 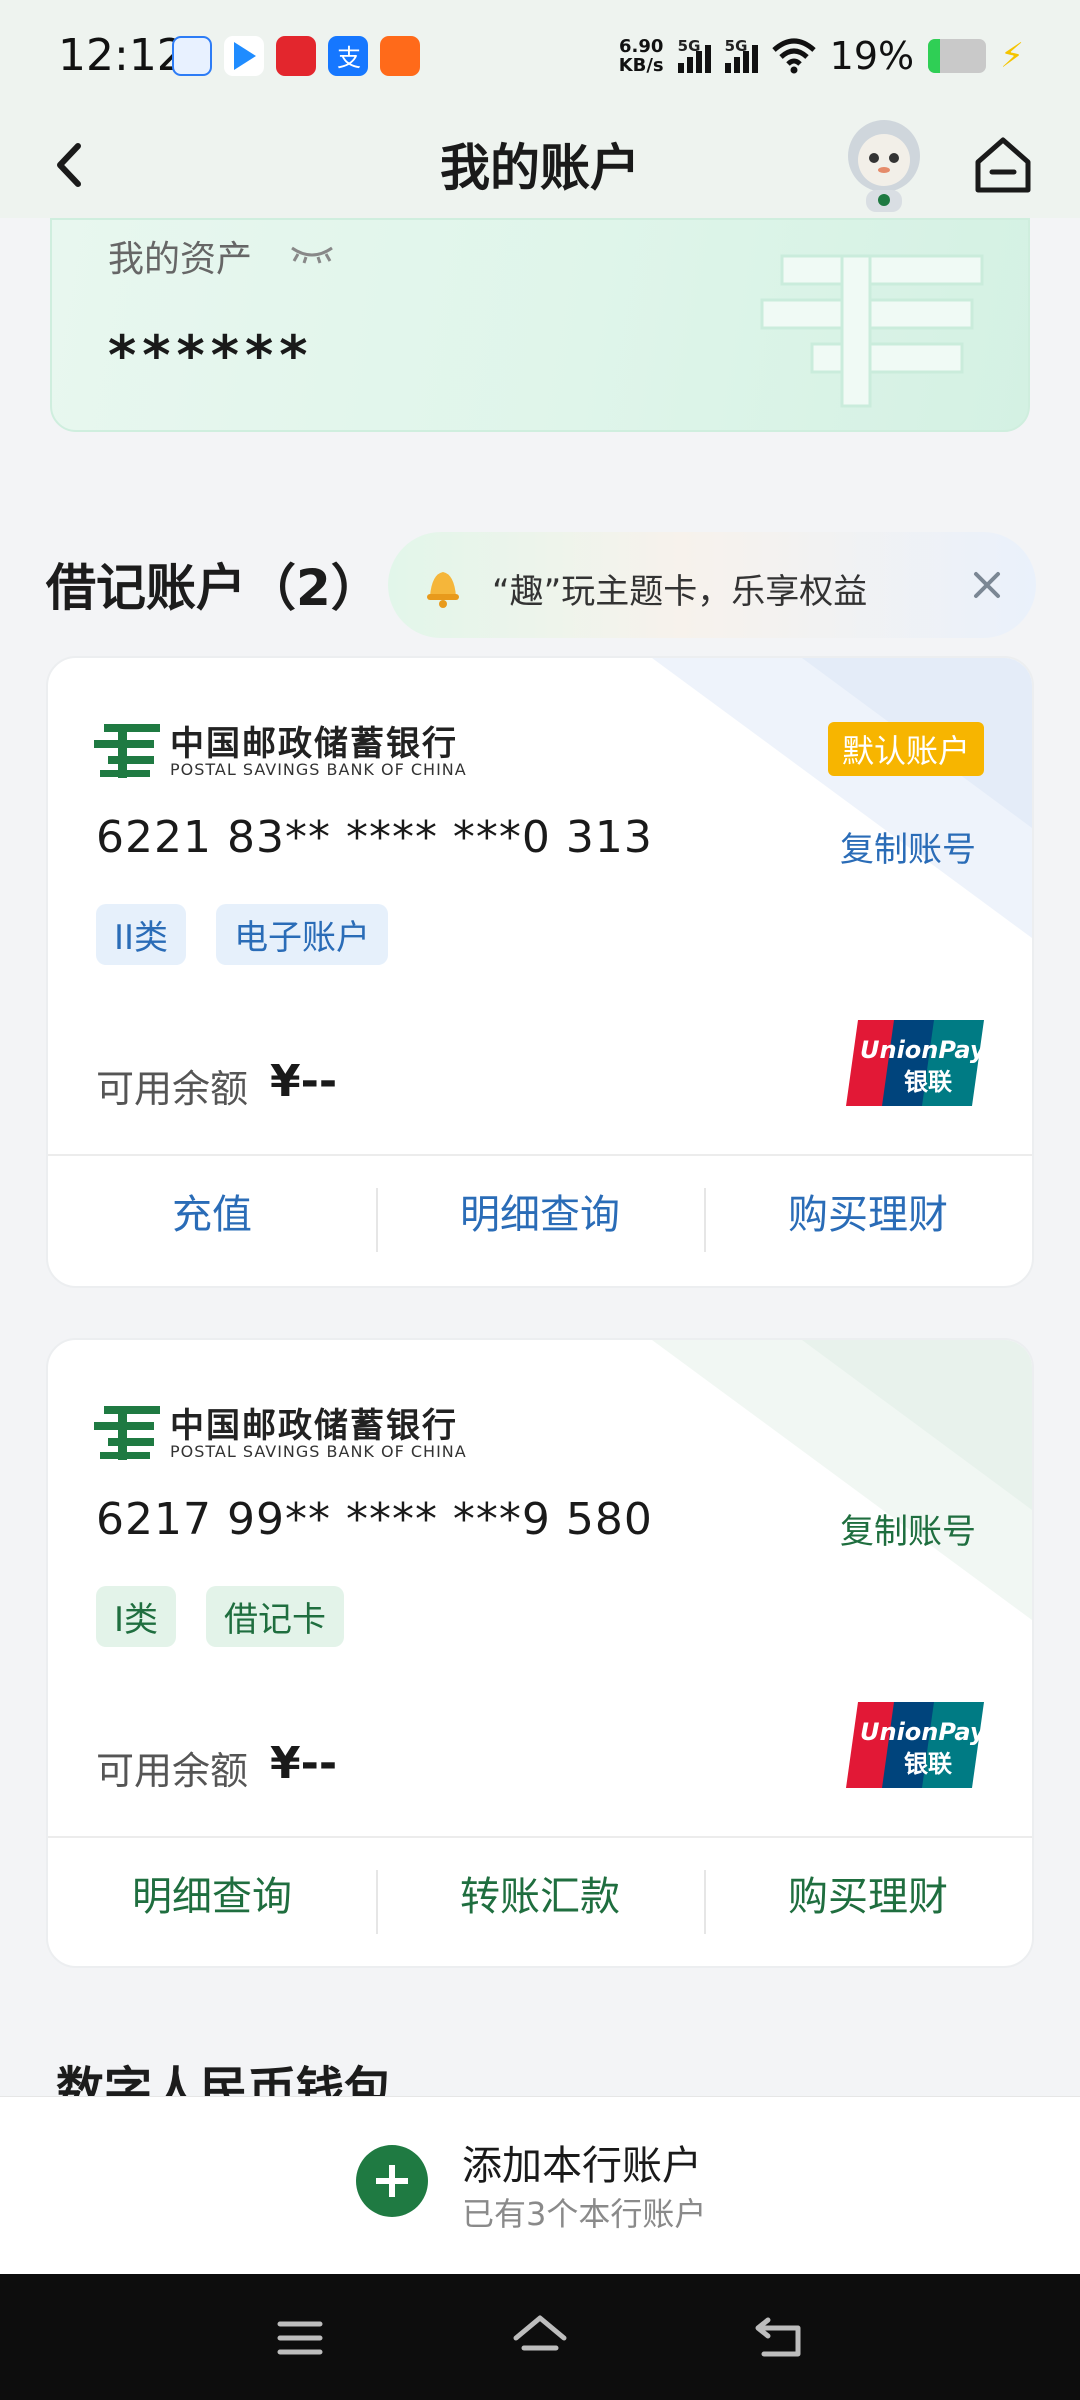 What do you see at coordinates (736, 46) in the screenshot?
I see `signal-type-label-2: 5G` at bounding box center [736, 46].